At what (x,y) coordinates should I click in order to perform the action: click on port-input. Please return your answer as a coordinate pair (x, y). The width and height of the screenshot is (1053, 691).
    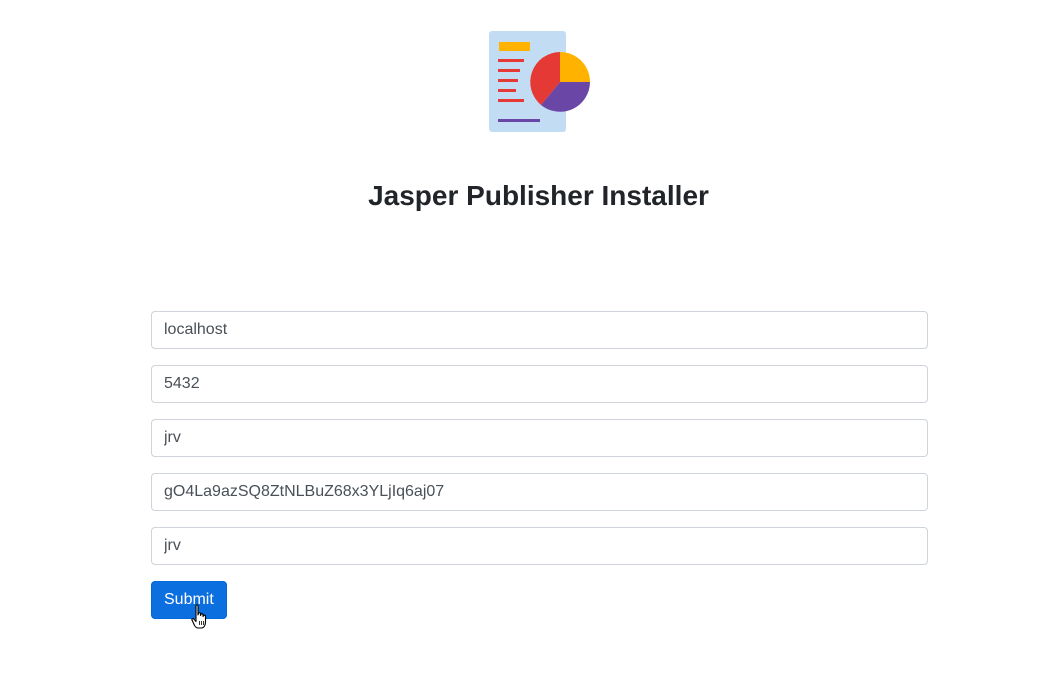
    Looking at the image, I should click on (539, 384).